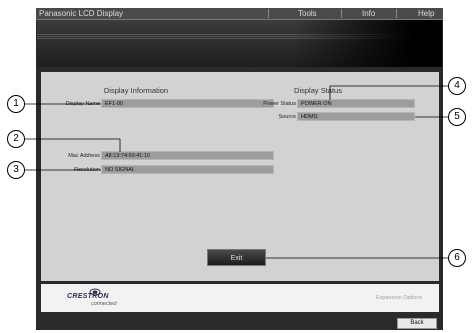 The height and width of the screenshot is (333, 474). Describe the element at coordinates (16, 139) in the screenshot. I see `callout-2: 2` at that location.